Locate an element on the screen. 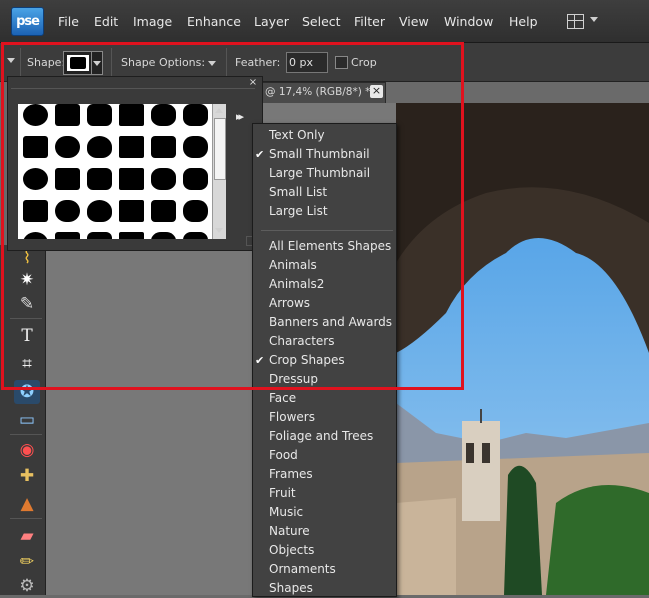 The image size is (649, 598). menu-item: Nature is located at coordinates (289, 531).